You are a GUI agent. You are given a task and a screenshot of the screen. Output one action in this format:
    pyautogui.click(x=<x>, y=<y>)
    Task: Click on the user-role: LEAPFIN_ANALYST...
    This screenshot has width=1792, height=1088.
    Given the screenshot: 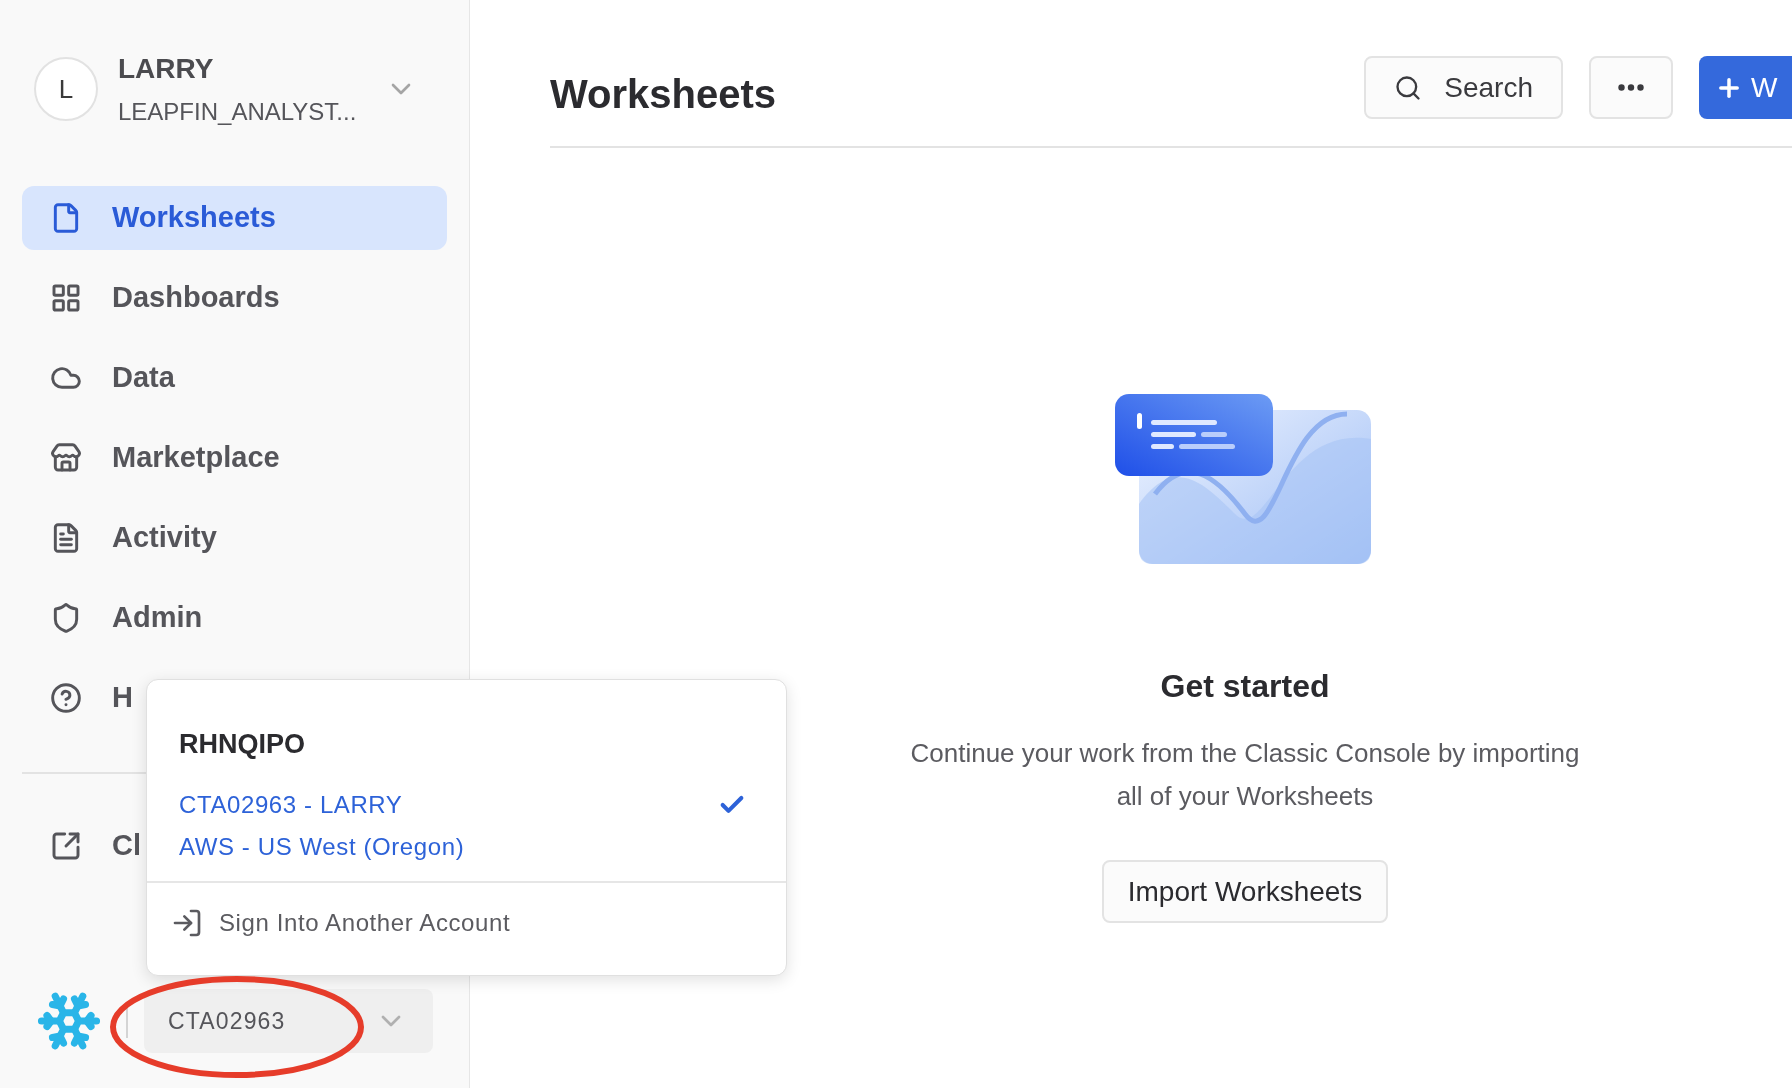 What is the action you would take?
    pyautogui.click(x=238, y=112)
    